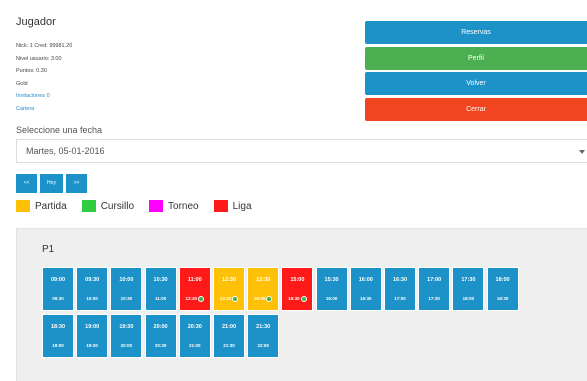  I want to click on slot-start-time: 20:00, so click(160, 327).